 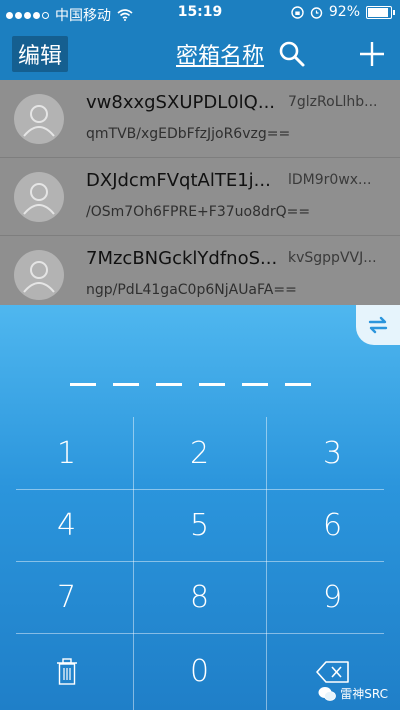 I want to click on entry-subtitle: ngp/PdL41gaC0p6NjAUaFA==, so click(x=191, y=290).